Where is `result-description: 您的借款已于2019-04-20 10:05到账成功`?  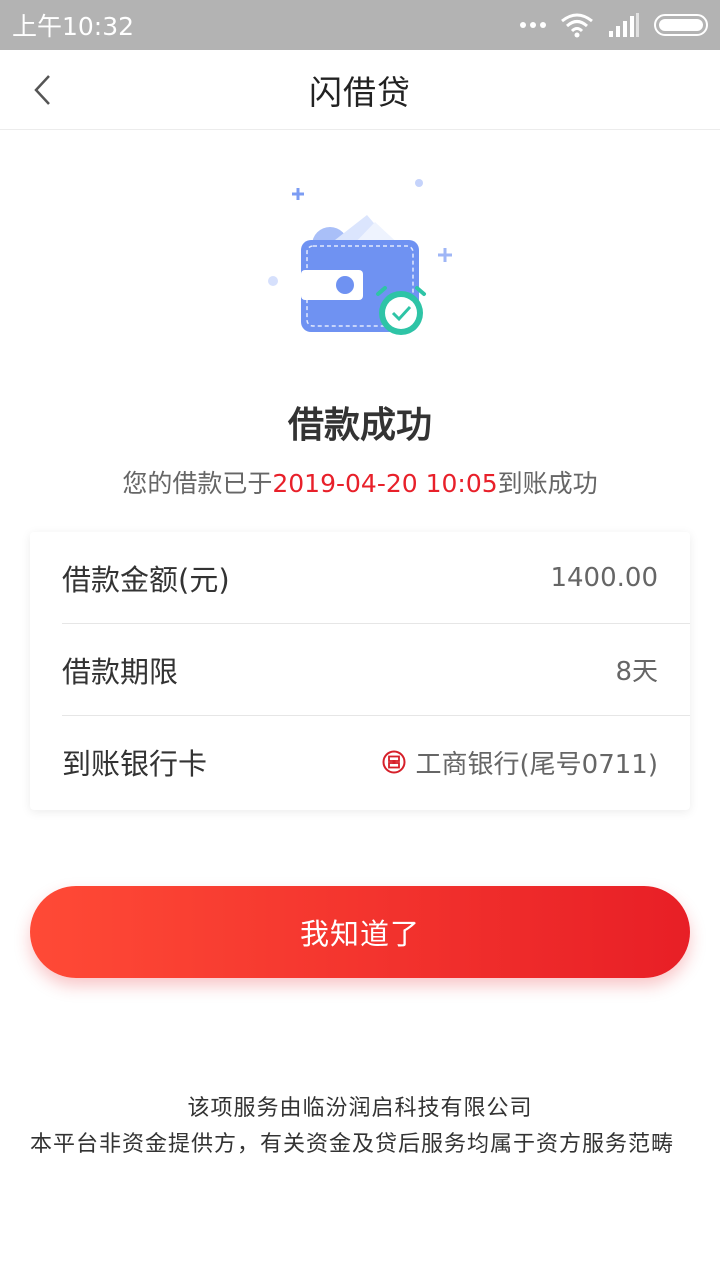 result-description: 您的借款已于2019-04-20 10:05到账成功 is located at coordinates (360, 482).